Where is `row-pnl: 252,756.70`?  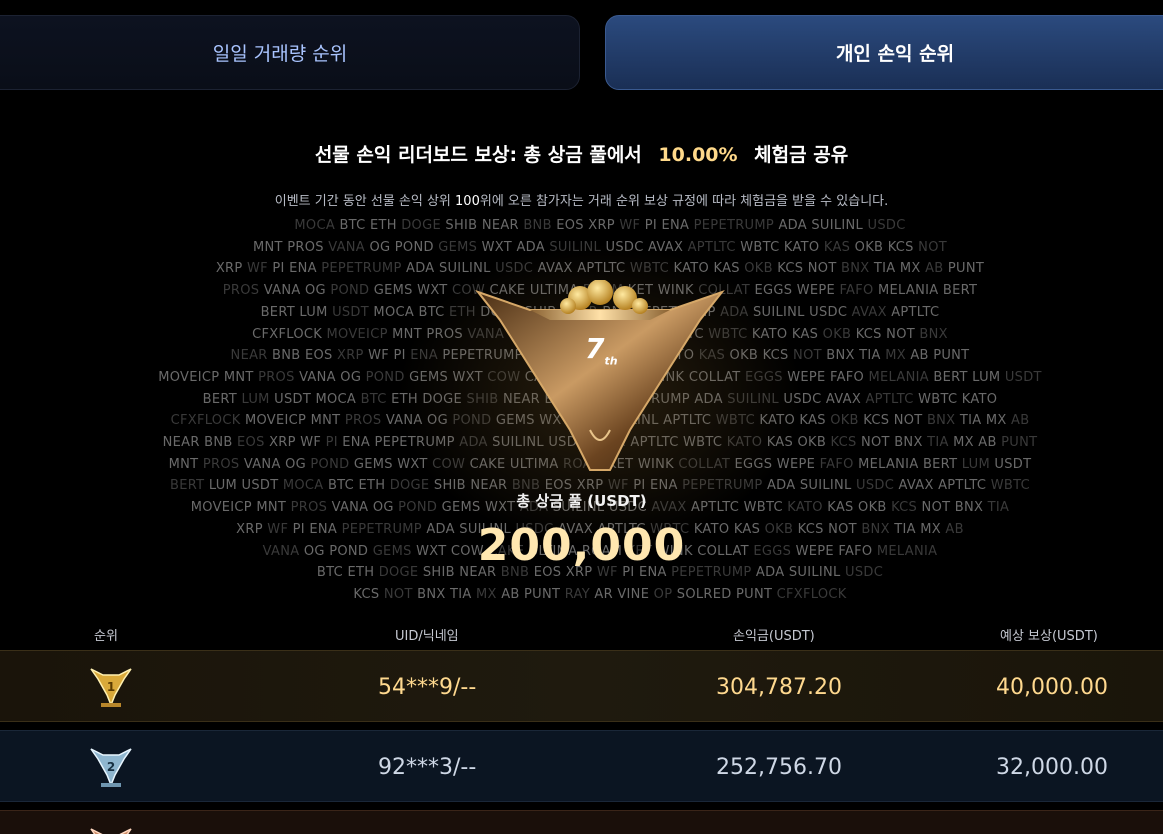 row-pnl: 252,756.70 is located at coordinates (779, 767).